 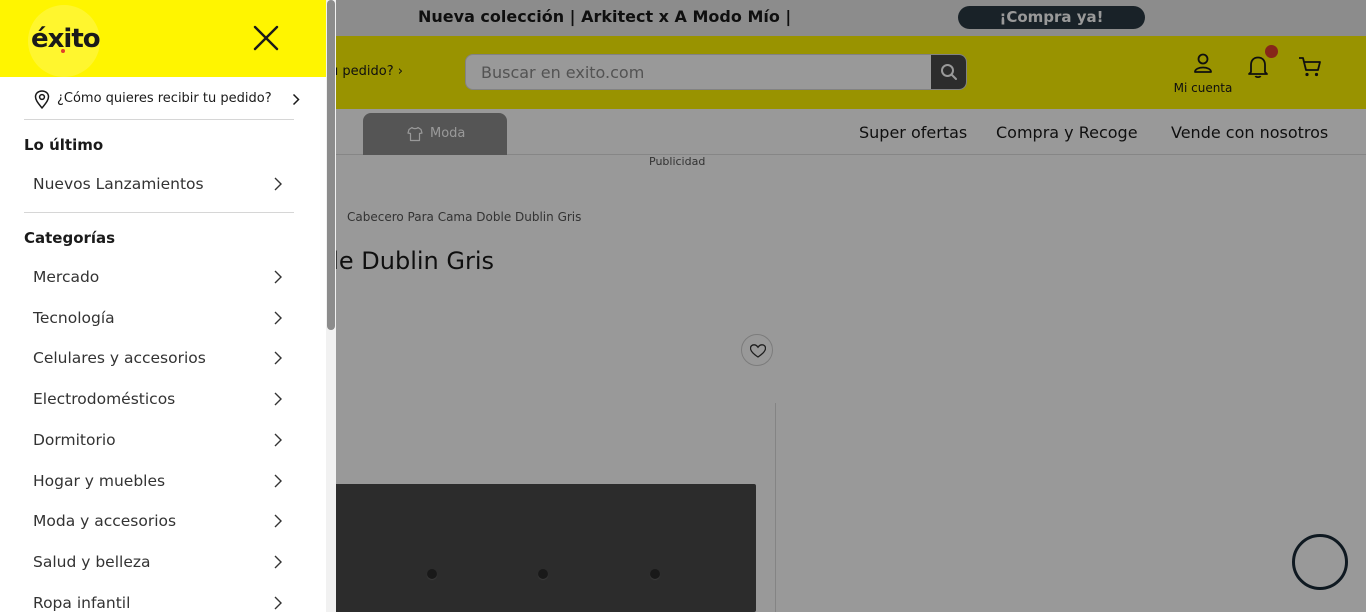 I want to click on menu-item-label: Moda y accesorios, so click(x=105, y=521).